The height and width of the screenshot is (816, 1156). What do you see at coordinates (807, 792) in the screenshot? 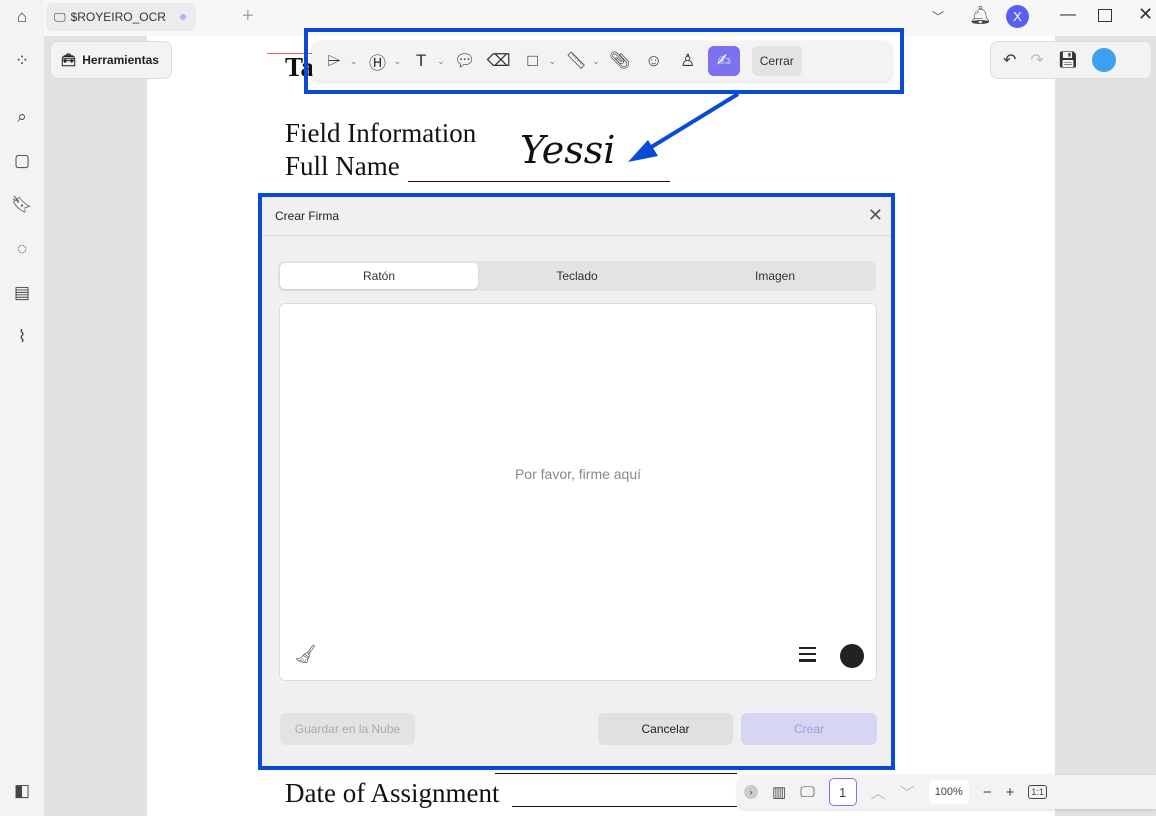
I see `present-icon: 🖵︎` at bounding box center [807, 792].